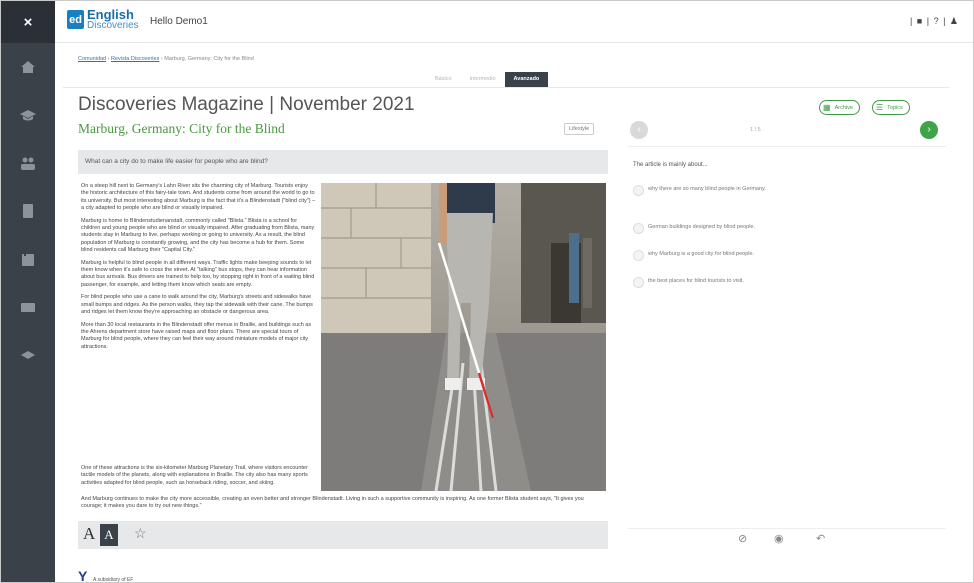  Describe the element at coordinates (880, 107) in the screenshot. I see `list-icon: ☰` at that location.